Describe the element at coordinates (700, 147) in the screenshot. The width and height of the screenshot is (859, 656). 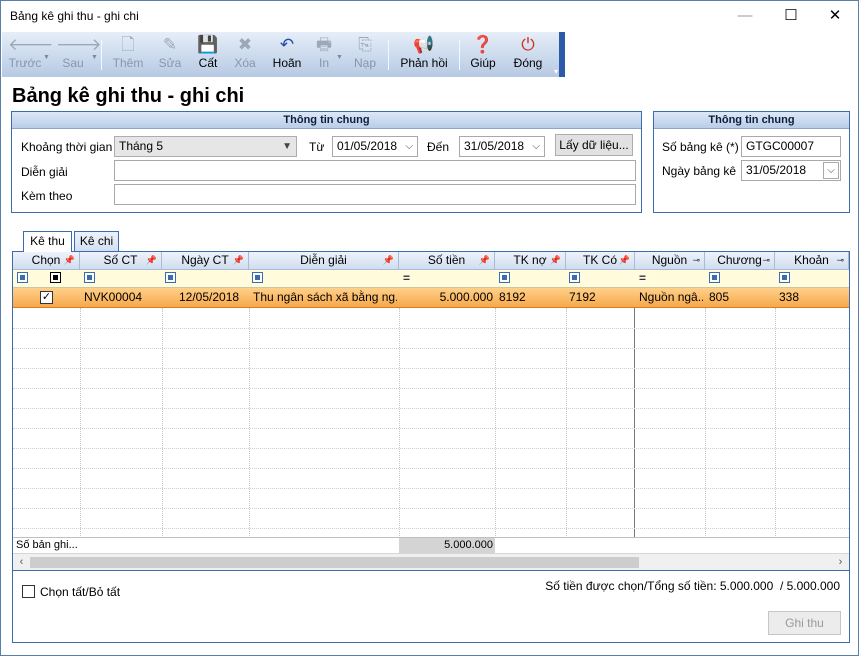
I see `document-number-label: Số bảng kê (*)` at that location.